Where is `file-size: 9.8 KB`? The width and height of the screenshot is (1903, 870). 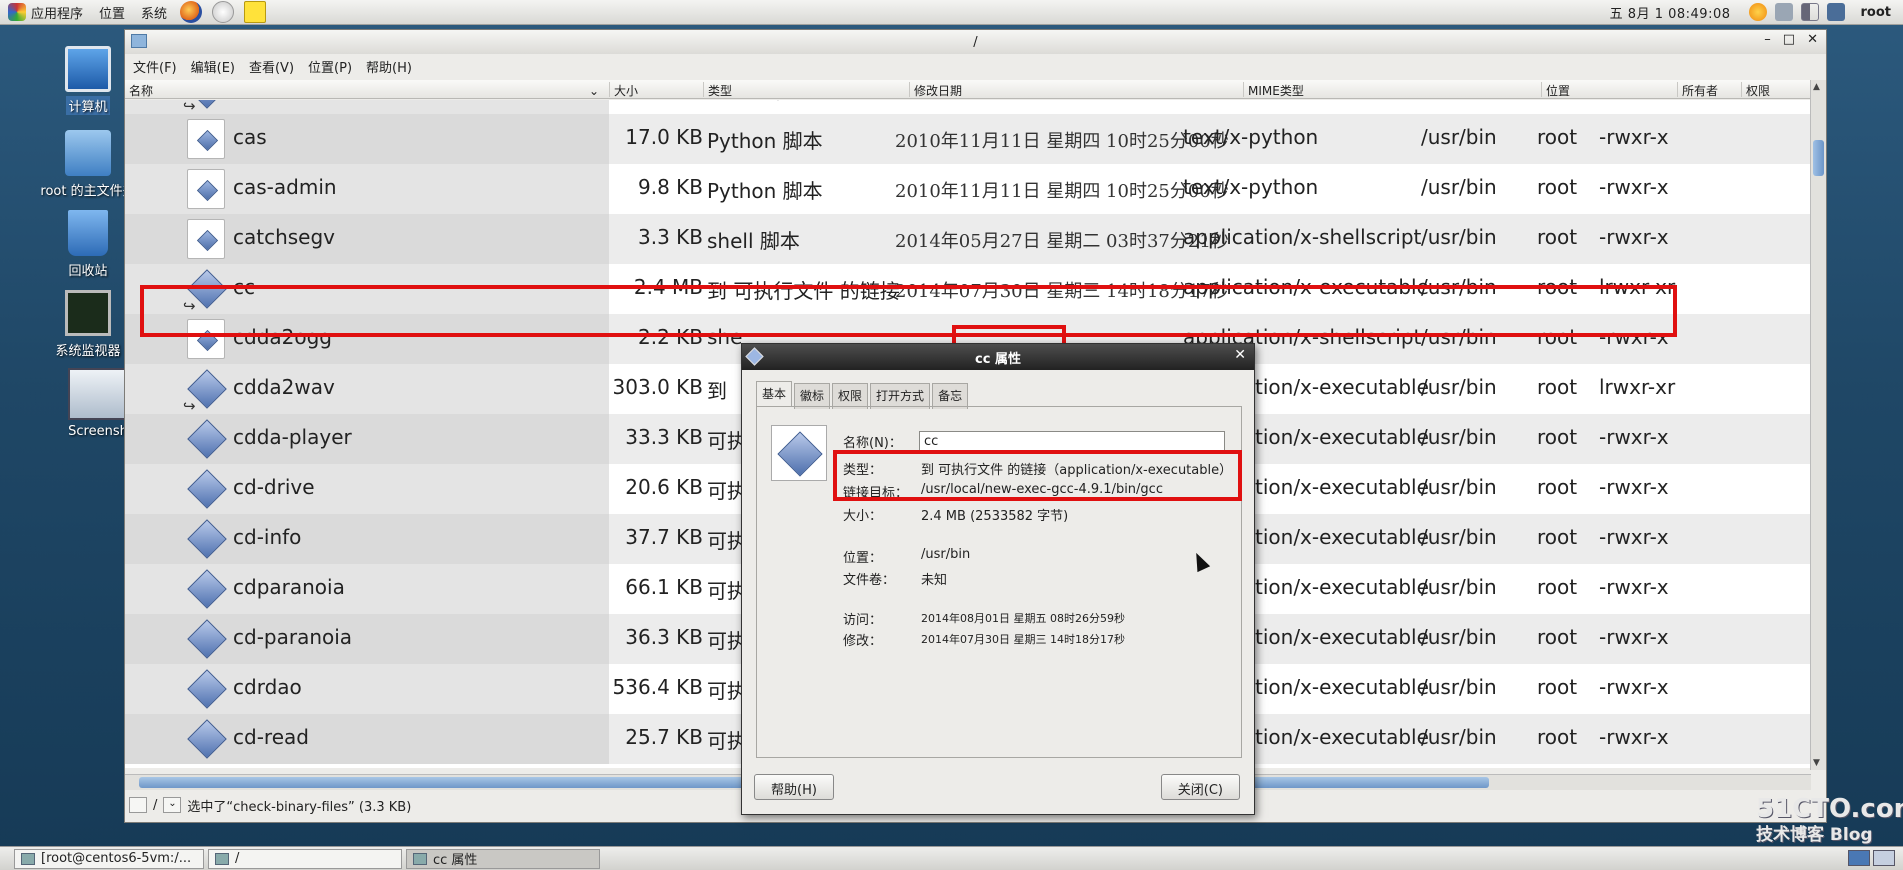 file-size: 9.8 KB is located at coordinates (670, 187).